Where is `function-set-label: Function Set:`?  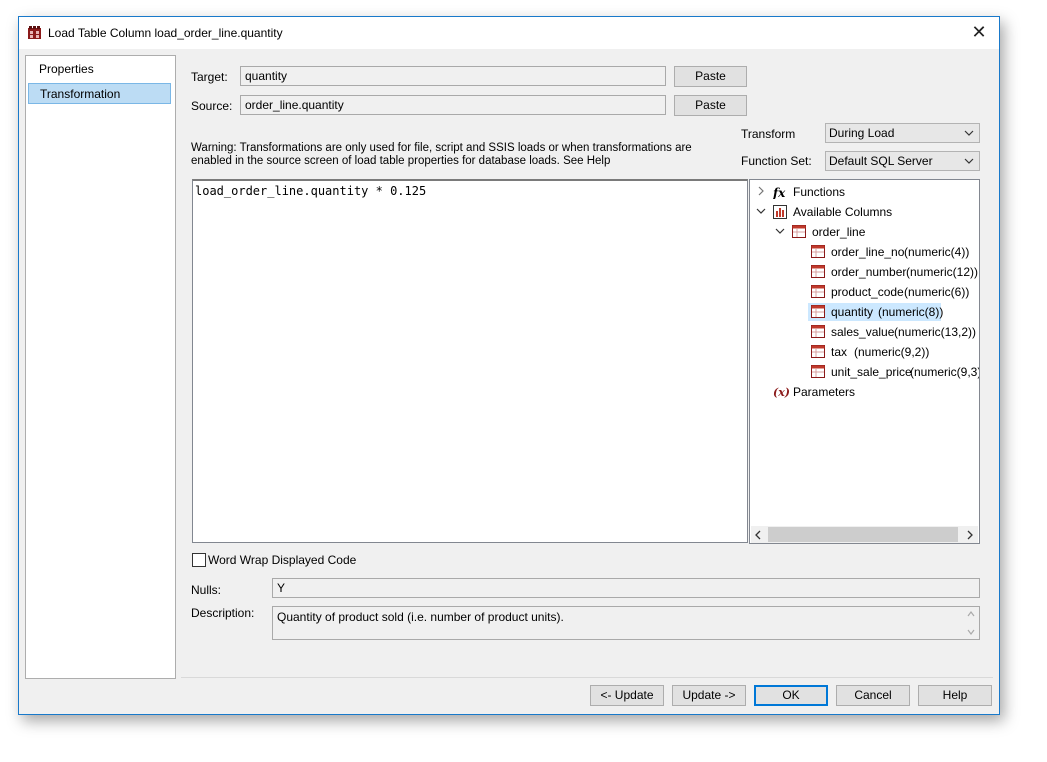
function-set-label: Function Set: is located at coordinates (776, 161).